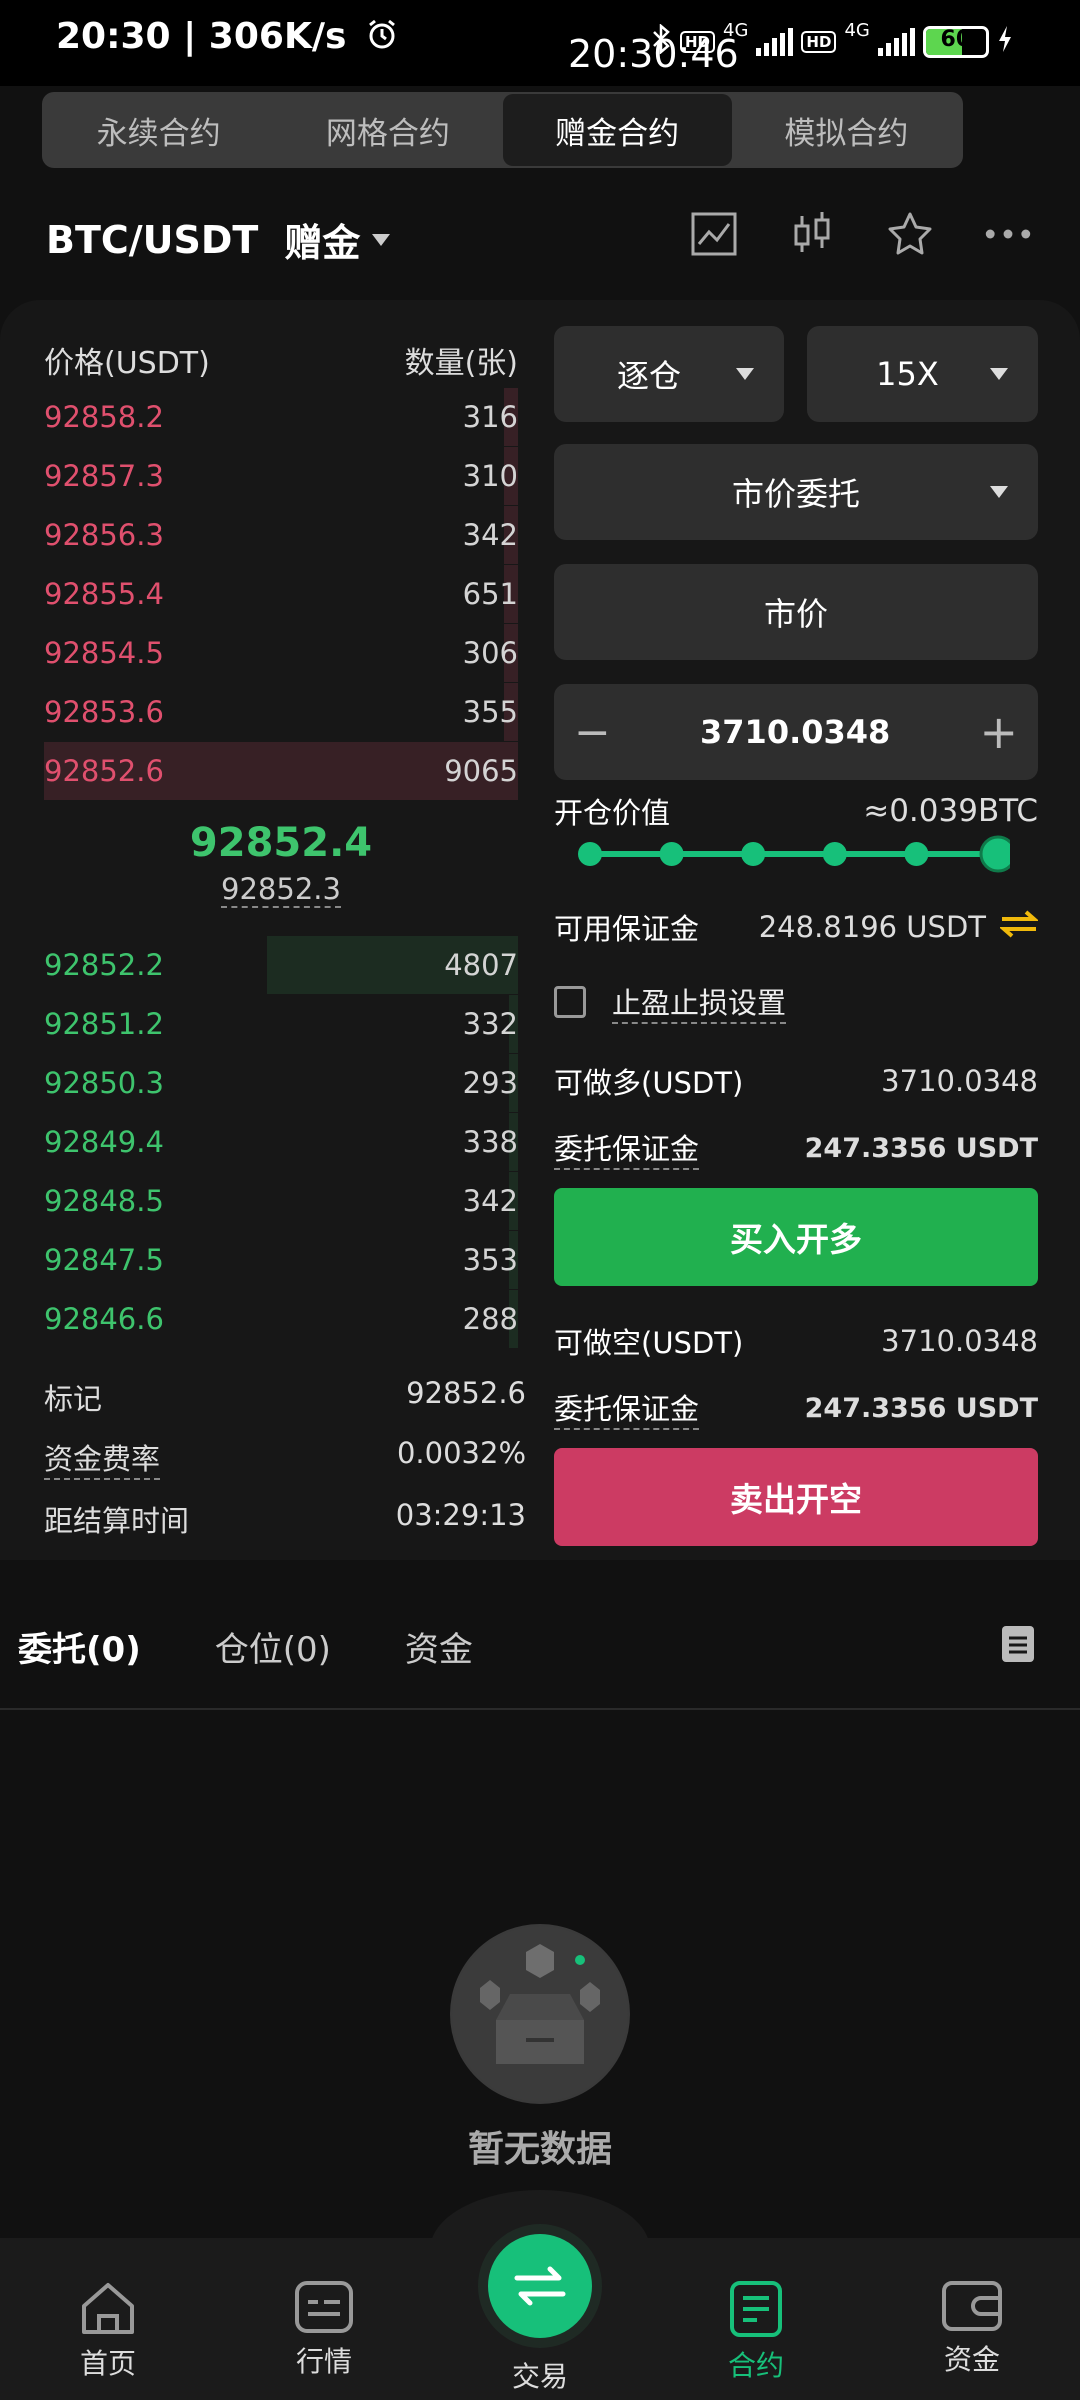 The image size is (1080, 2400). What do you see at coordinates (281, 1260) in the screenshot?
I see `bid-row: 92847.5 353` at bounding box center [281, 1260].